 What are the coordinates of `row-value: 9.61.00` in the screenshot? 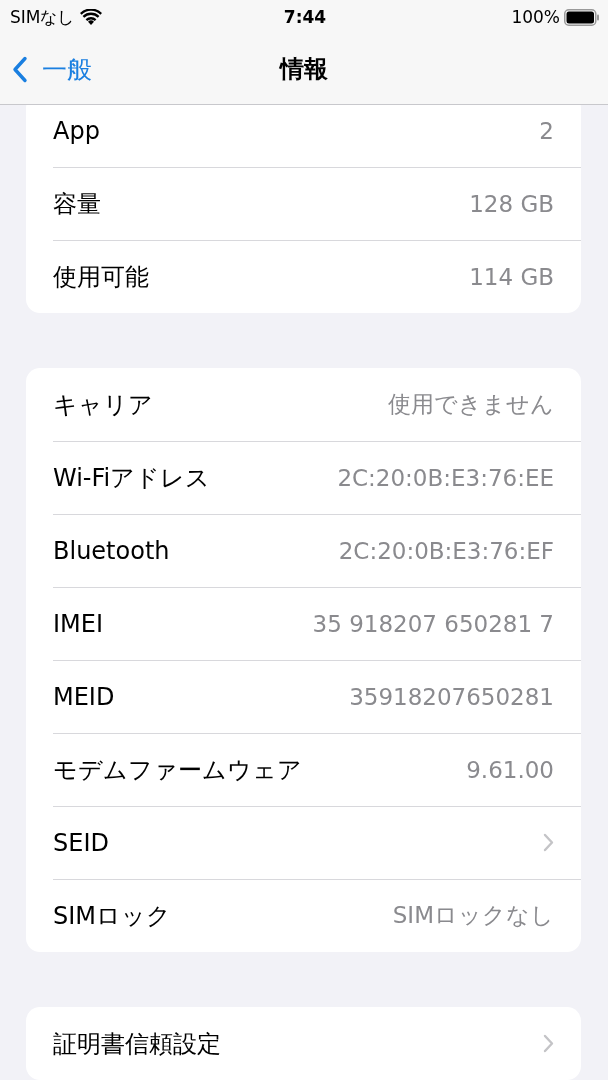 It's located at (510, 769).